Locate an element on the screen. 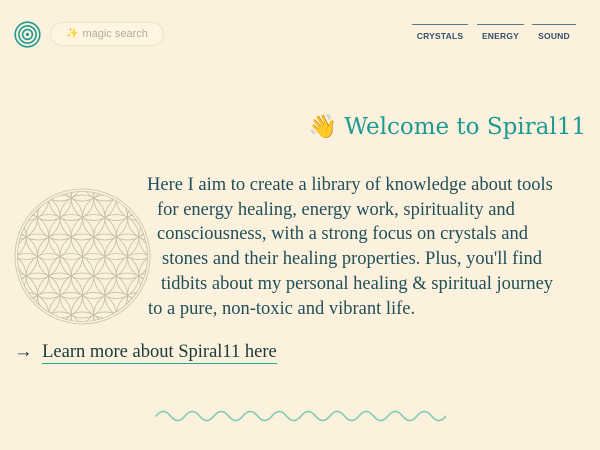 The width and height of the screenshot is (600, 450). nav-item-crystals: CRYSTALS is located at coordinates (440, 32).